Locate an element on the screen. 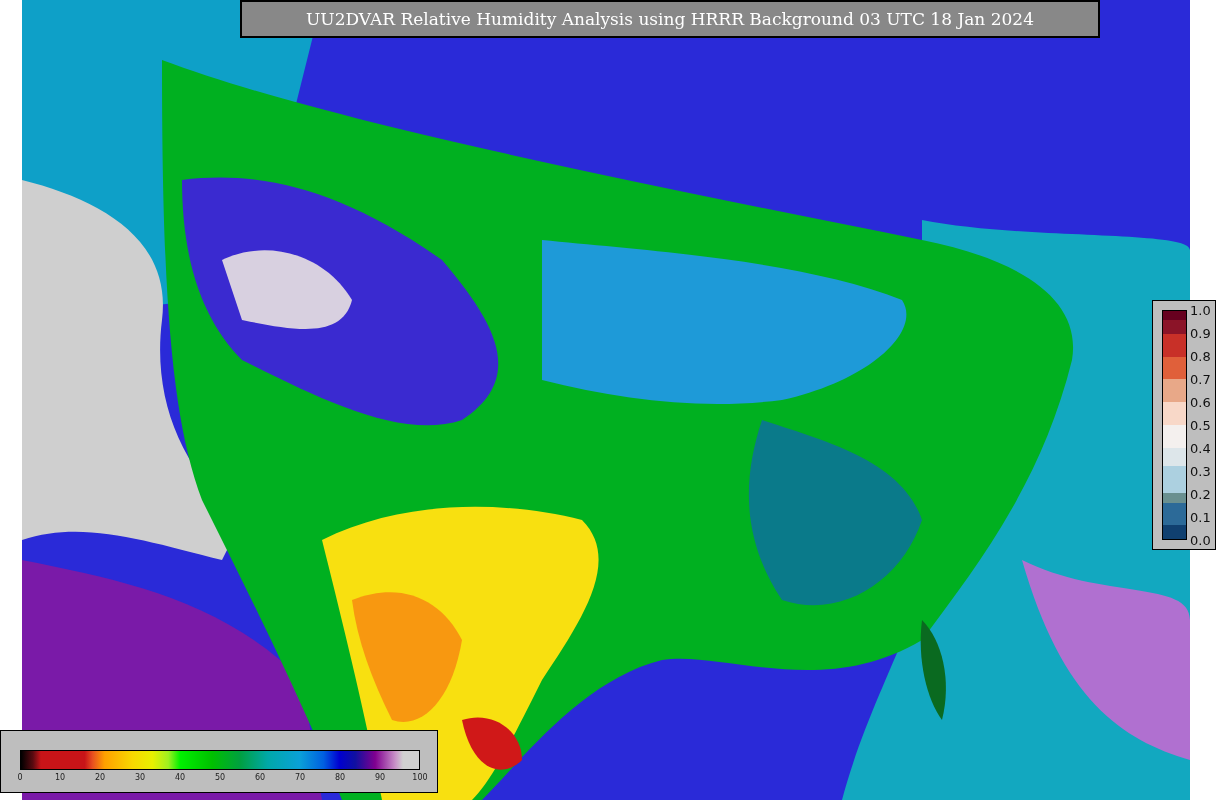 This screenshot has height=800, width=1216. tick-label: 20 is located at coordinates (100, 777).